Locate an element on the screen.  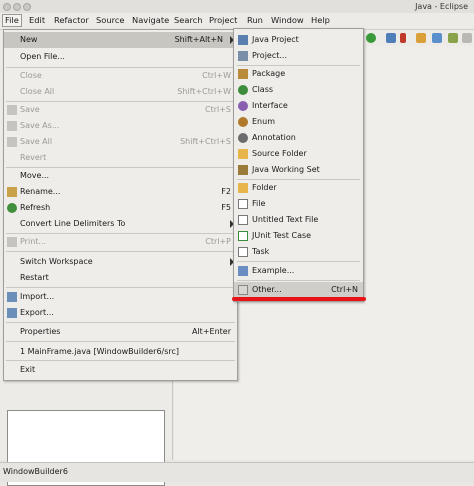
submenu-item-java-working-set: Java Working Set is located at coordinates (298, 170).